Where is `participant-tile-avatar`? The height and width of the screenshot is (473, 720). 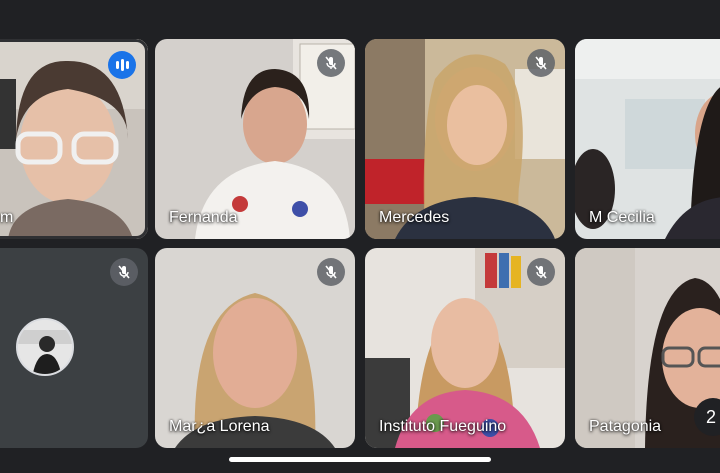 participant-tile-avatar is located at coordinates (74, 348).